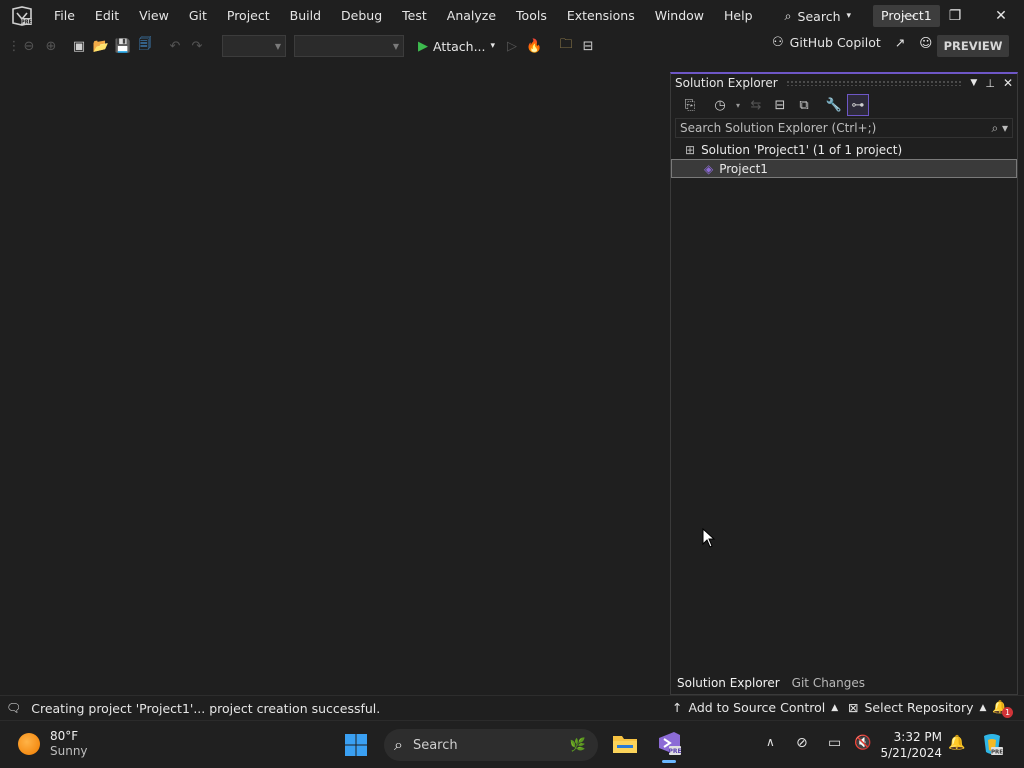  What do you see at coordinates (956, 743) in the screenshot?
I see `notification-bell-icon: 🔔` at bounding box center [956, 743].